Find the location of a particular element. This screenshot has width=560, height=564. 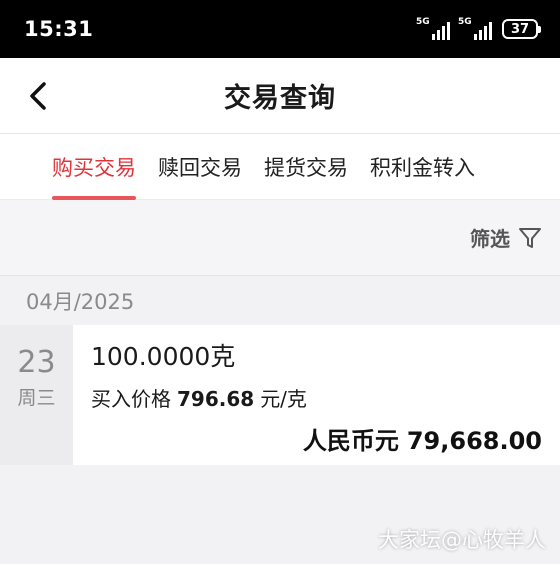

page-title: 交易查询 is located at coordinates (280, 98).